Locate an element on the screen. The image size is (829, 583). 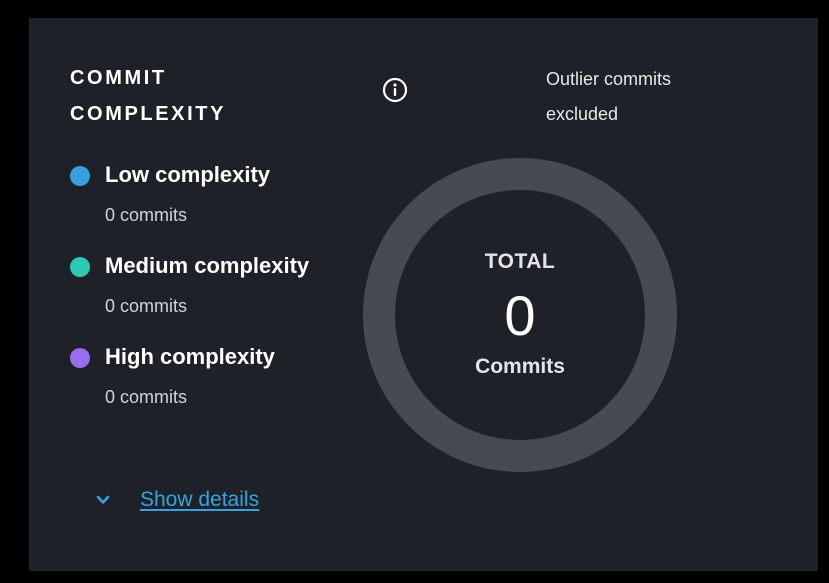
legend-dot-medium is located at coordinates (80, 267).